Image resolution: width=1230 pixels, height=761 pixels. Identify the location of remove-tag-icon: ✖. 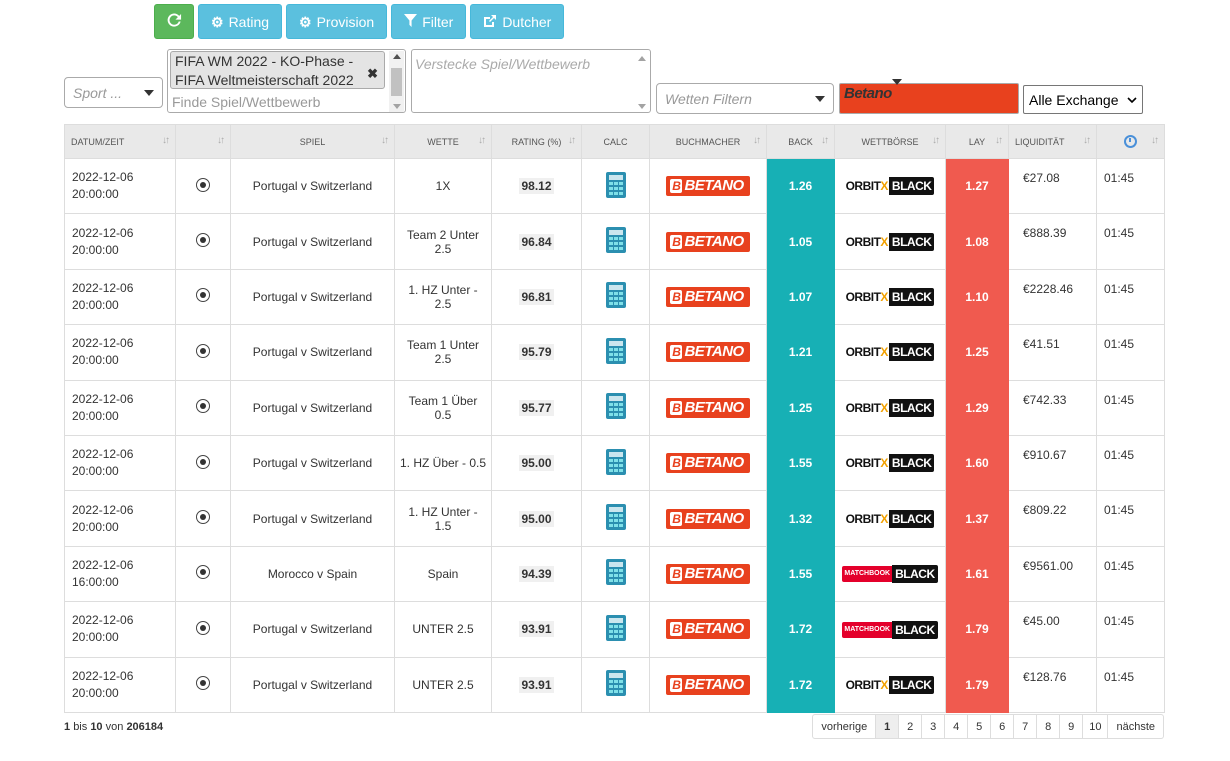
(372, 73).